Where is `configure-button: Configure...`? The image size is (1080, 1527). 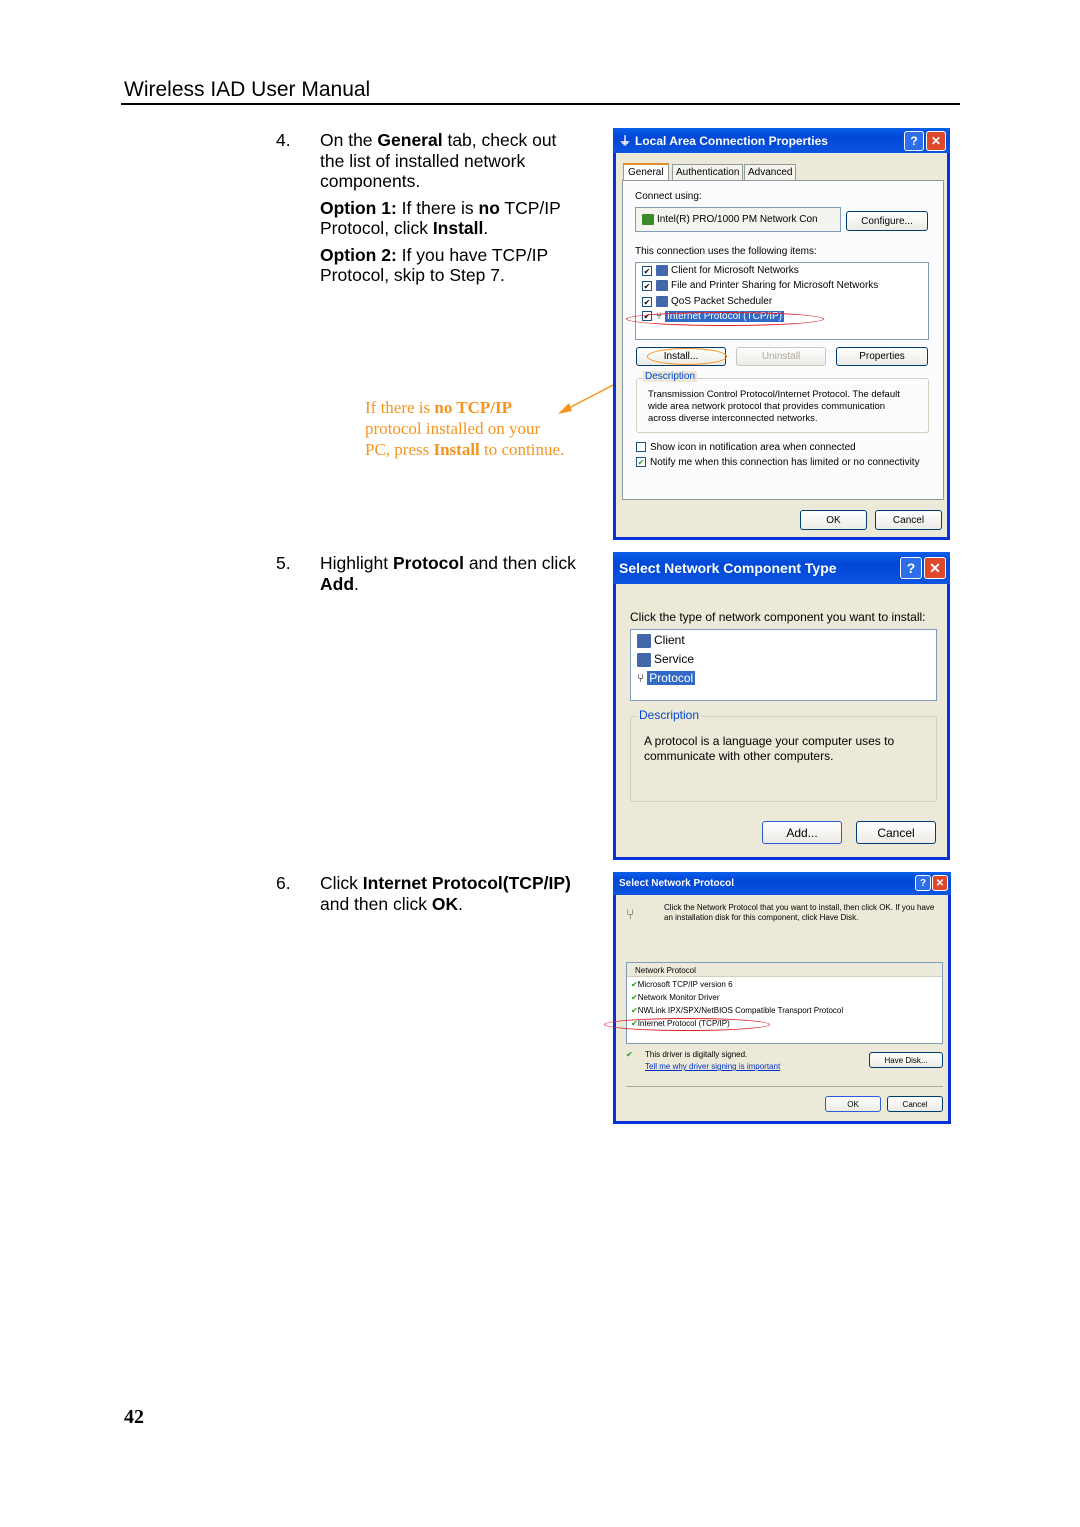 configure-button: Configure... is located at coordinates (887, 221).